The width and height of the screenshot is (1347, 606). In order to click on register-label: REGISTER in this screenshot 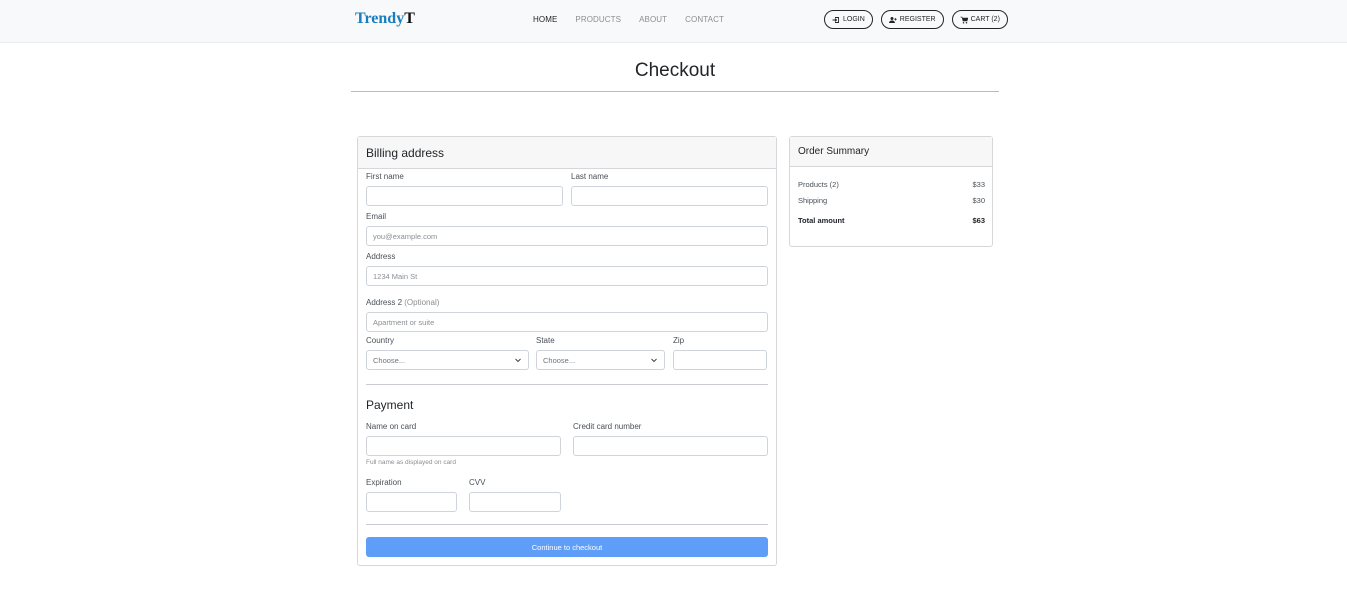, I will do `click(917, 19)`.